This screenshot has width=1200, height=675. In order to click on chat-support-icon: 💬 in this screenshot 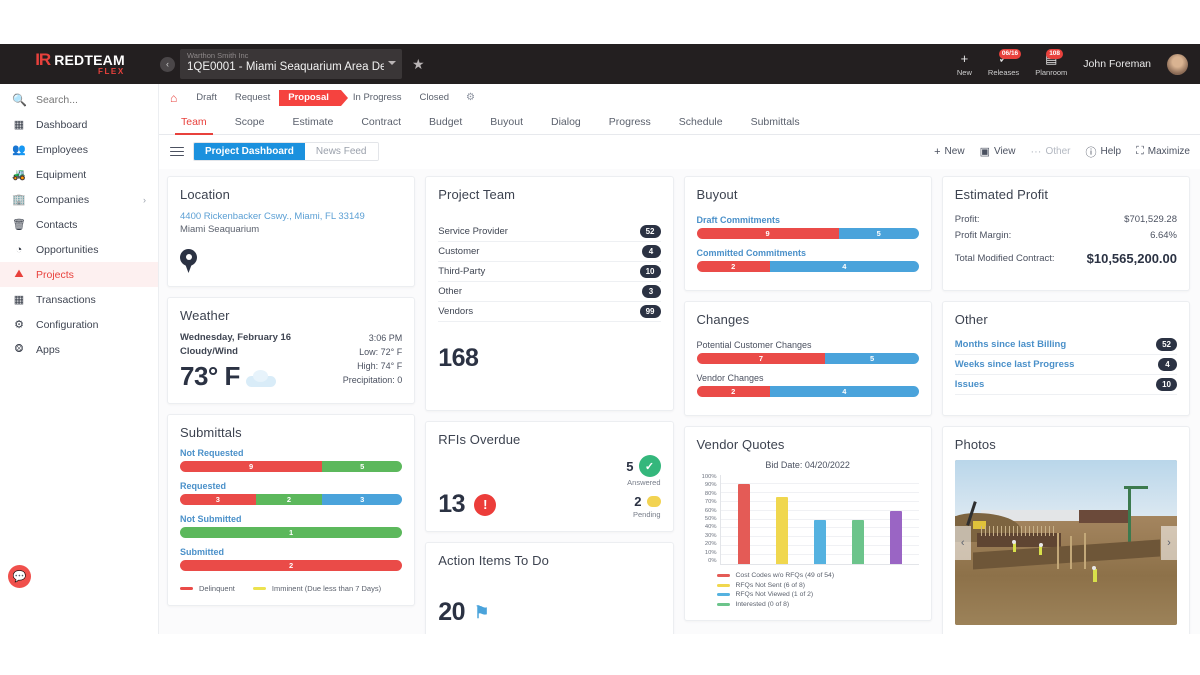, I will do `click(19, 576)`.